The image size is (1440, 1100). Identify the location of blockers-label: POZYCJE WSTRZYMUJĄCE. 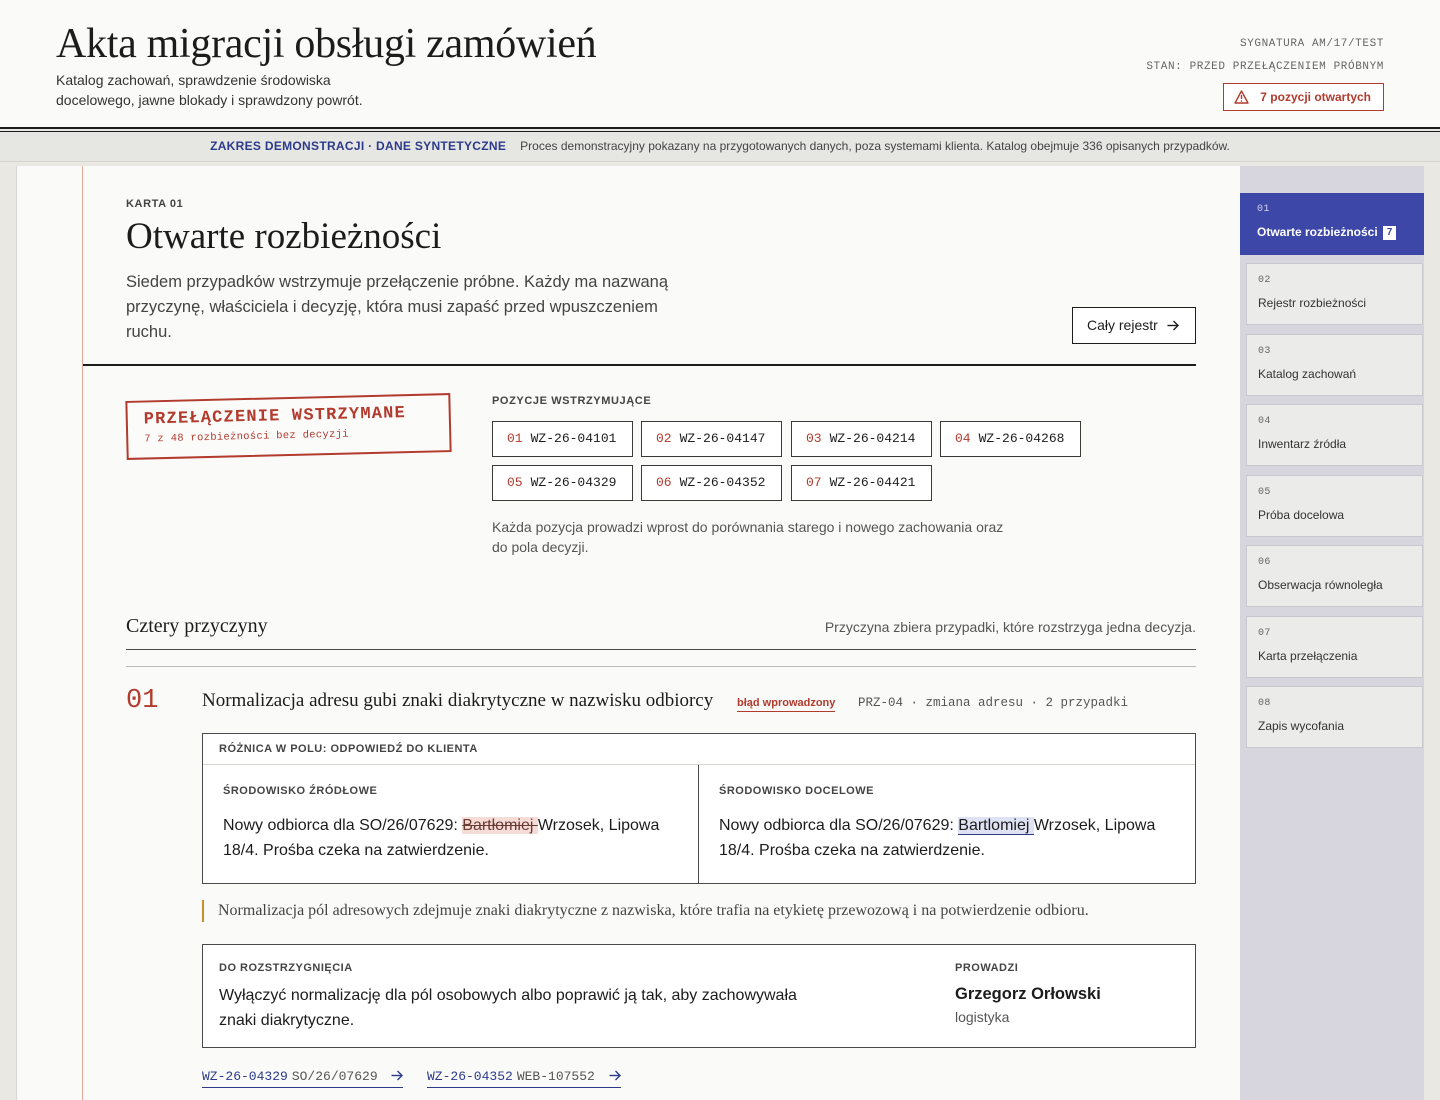
(572, 401).